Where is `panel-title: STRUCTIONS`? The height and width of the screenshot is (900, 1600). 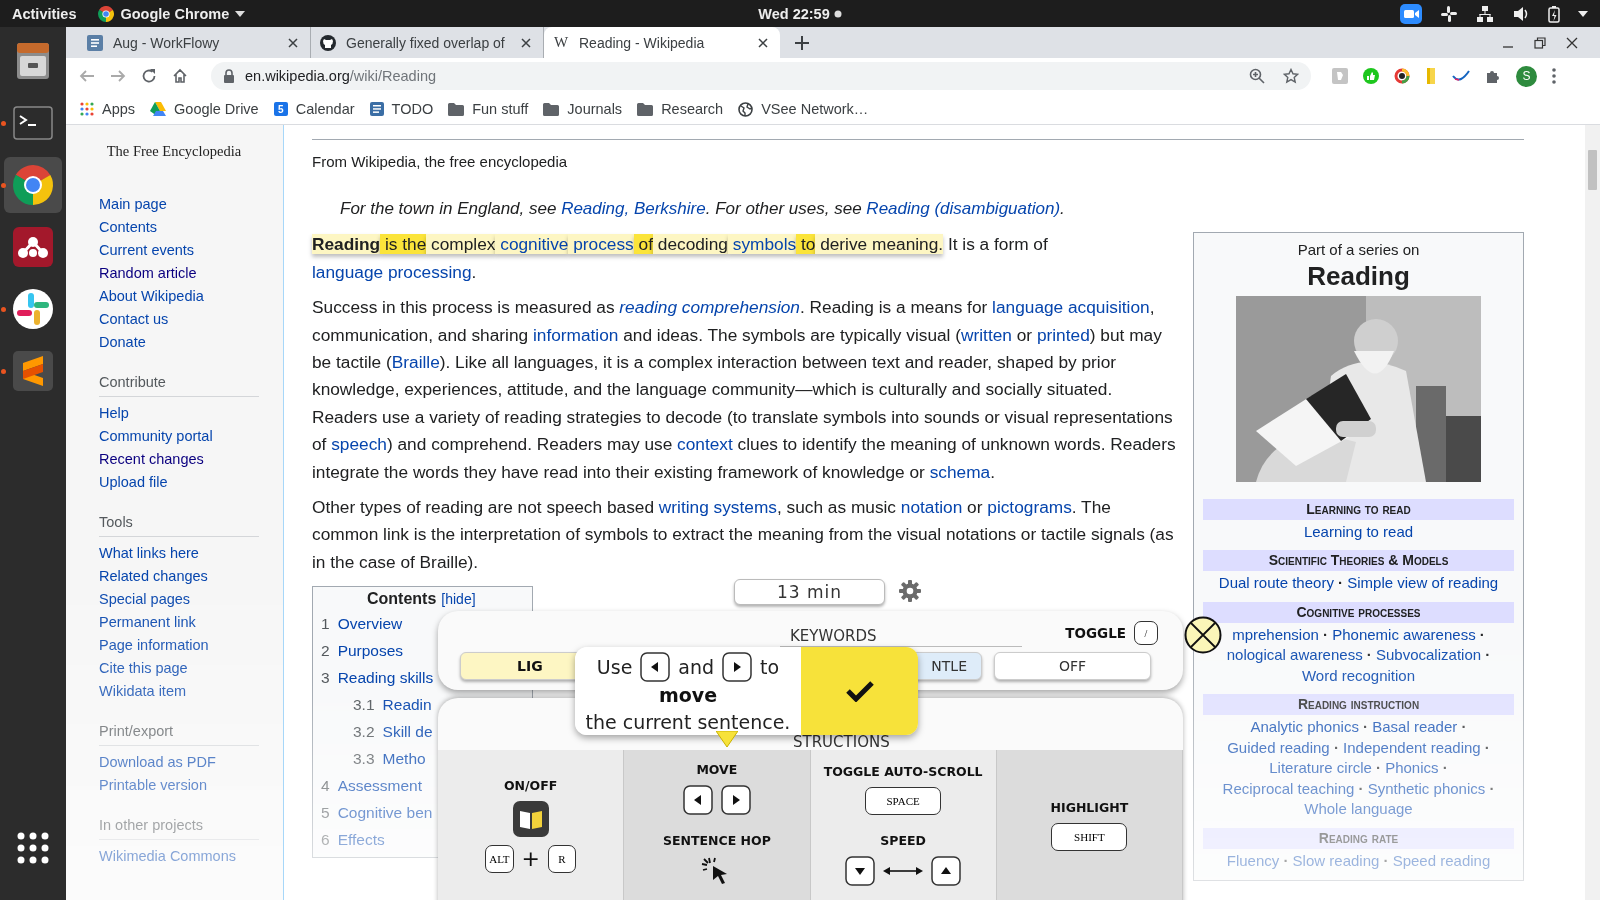
panel-title: STRUCTIONS is located at coordinates (841, 742).